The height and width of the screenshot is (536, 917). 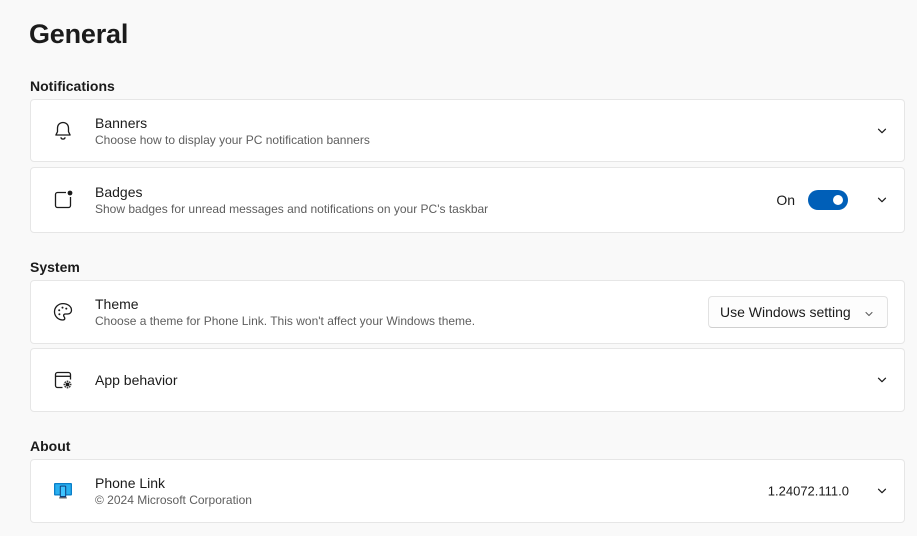 I want to click on app-behavior-text: App behavior, so click(x=136, y=380).